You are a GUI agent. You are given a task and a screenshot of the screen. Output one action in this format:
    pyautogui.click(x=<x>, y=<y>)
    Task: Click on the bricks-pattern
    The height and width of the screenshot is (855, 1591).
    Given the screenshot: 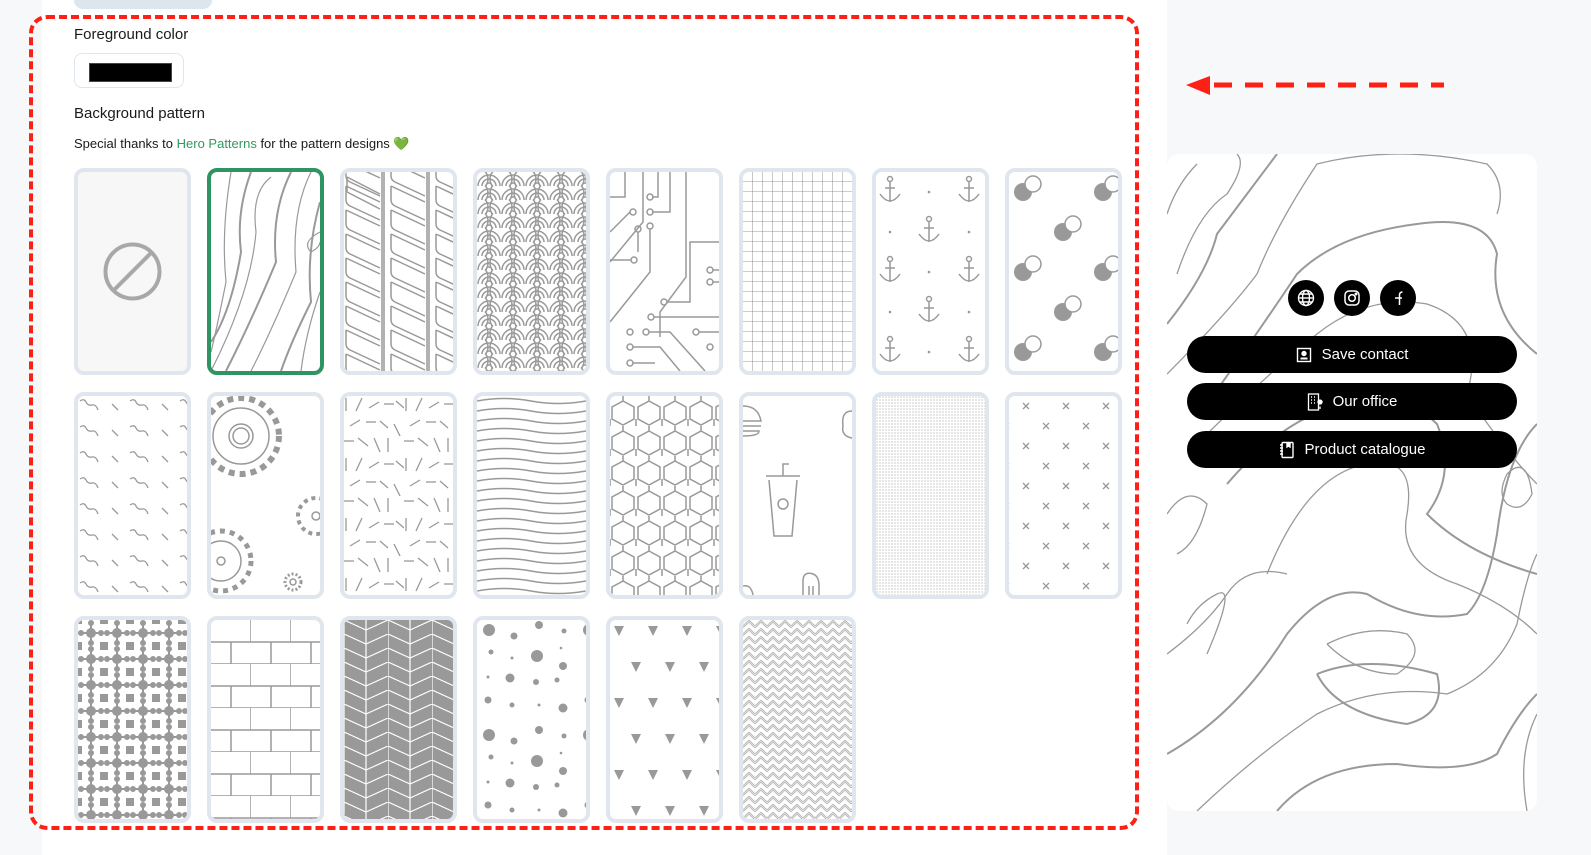 What is the action you would take?
    pyautogui.click(x=265, y=719)
    